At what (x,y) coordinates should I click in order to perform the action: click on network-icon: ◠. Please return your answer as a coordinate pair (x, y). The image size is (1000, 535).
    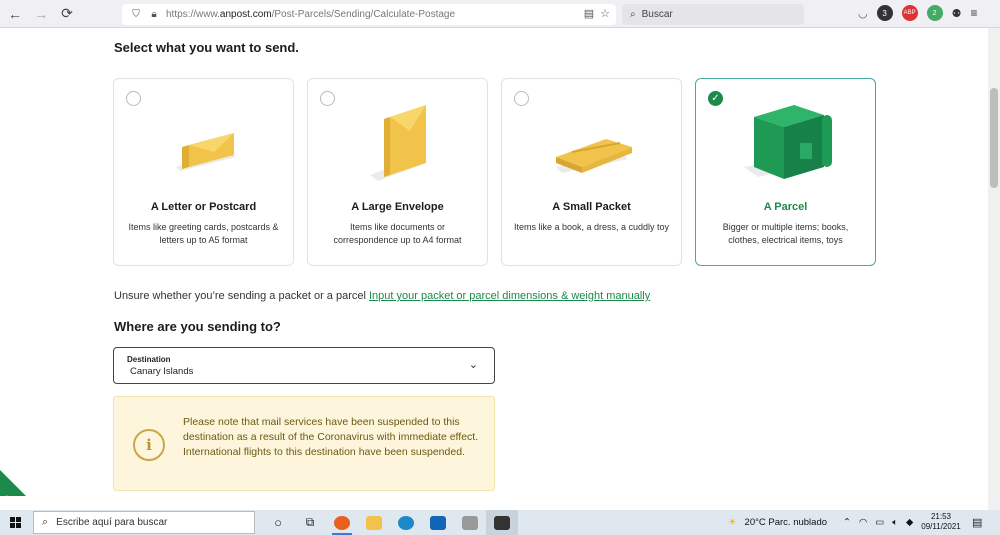
    Looking at the image, I should click on (863, 522).